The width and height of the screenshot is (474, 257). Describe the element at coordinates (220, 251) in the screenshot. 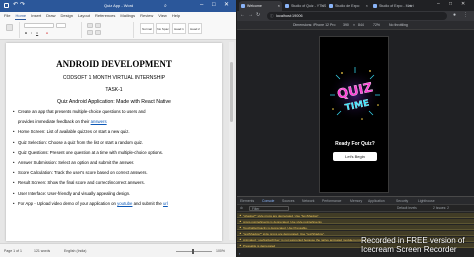

I see `zoom-level: 100%` at that location.